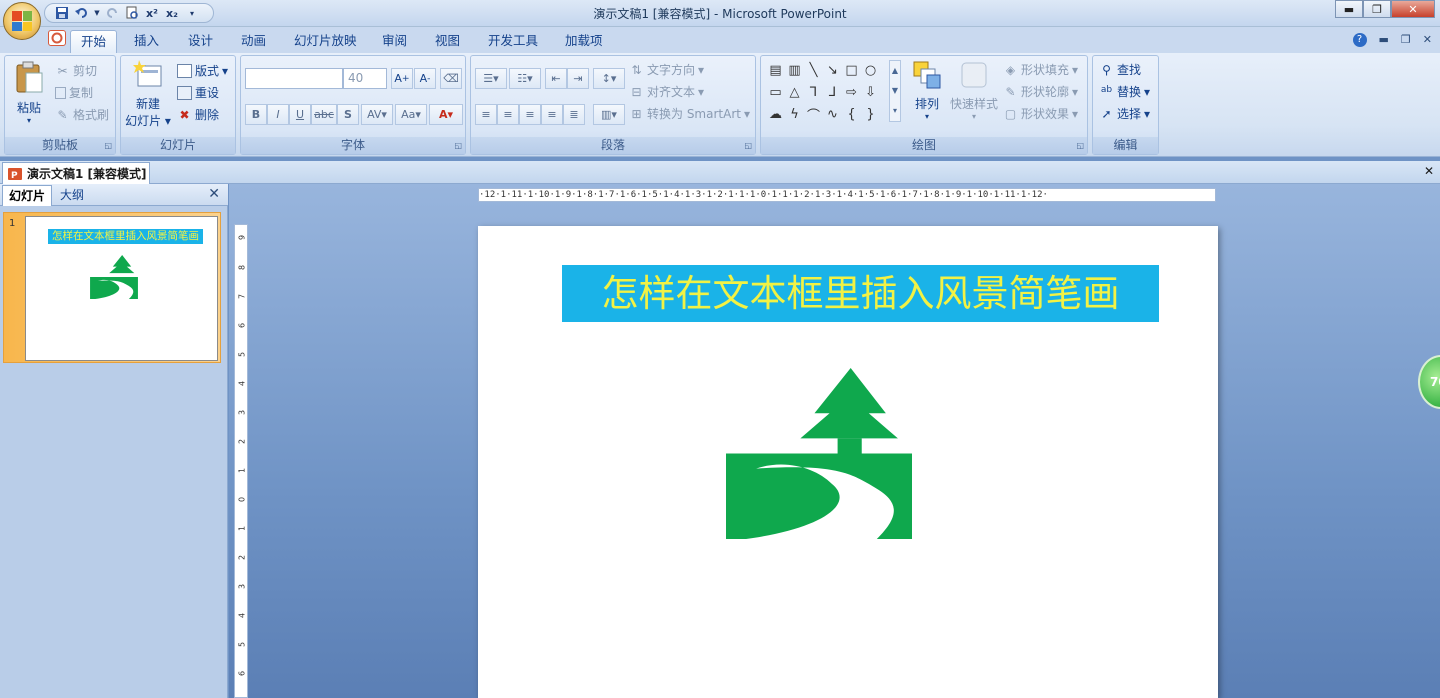  I want to click on tab-insert: 插入, so click(146, 41).